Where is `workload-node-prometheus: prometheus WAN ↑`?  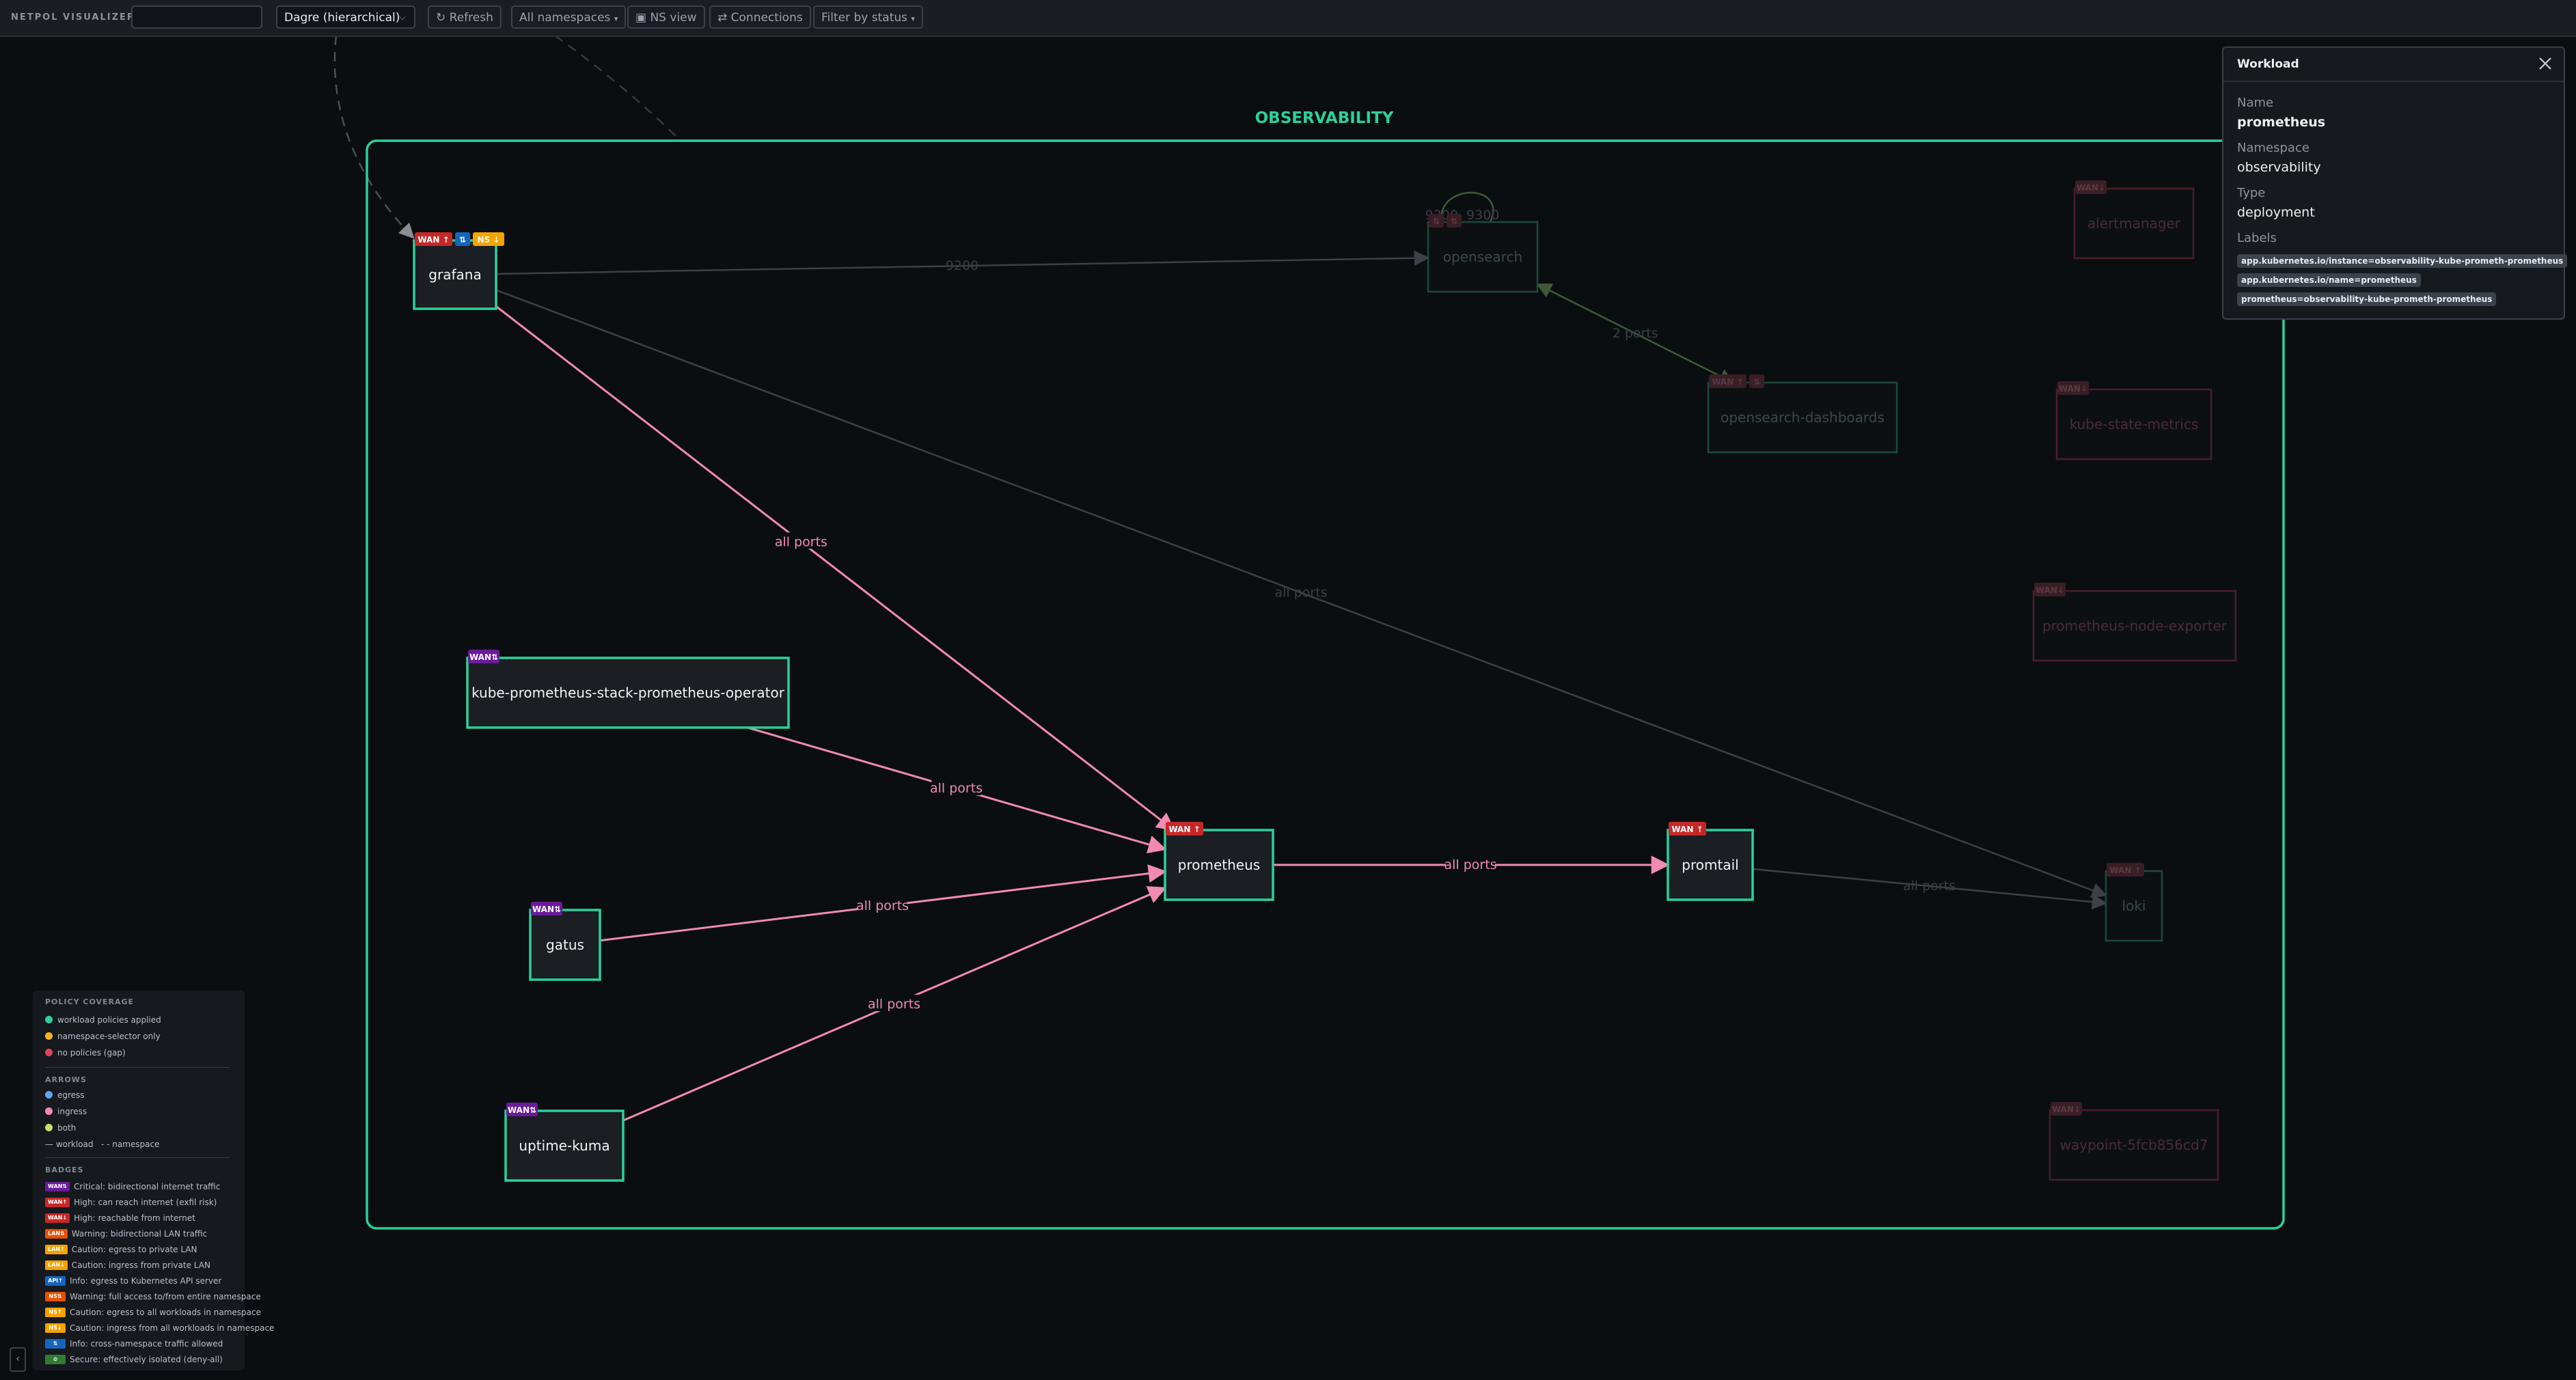 workload-node-prometheus: prometheus WAN ↑ is located at coordinates (1219, 862).